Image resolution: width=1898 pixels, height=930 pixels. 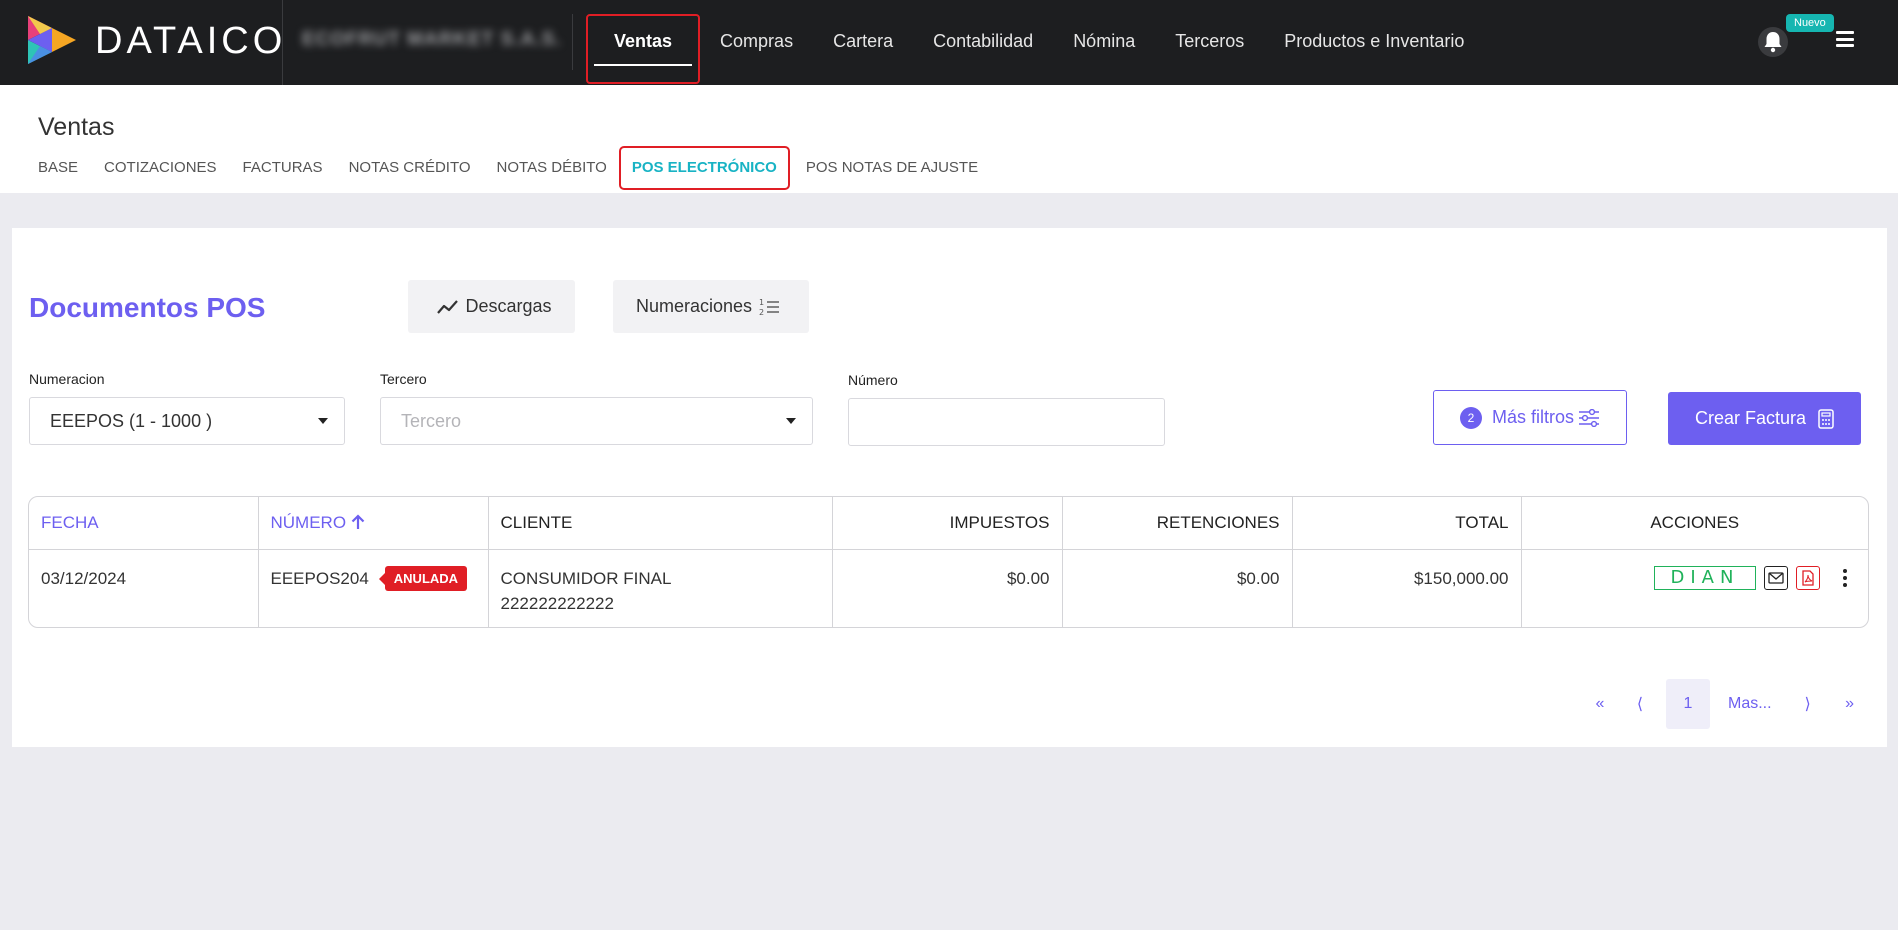 I want to click on page-next-button: ⟩, so click(x=1808, y=704).